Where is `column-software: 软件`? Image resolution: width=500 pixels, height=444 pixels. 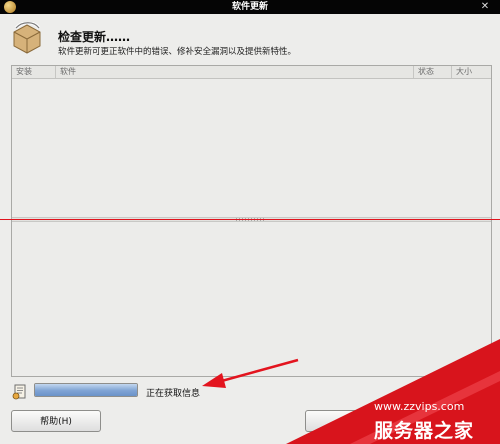 column-software: 软件 is located at coordinates (235, 72).